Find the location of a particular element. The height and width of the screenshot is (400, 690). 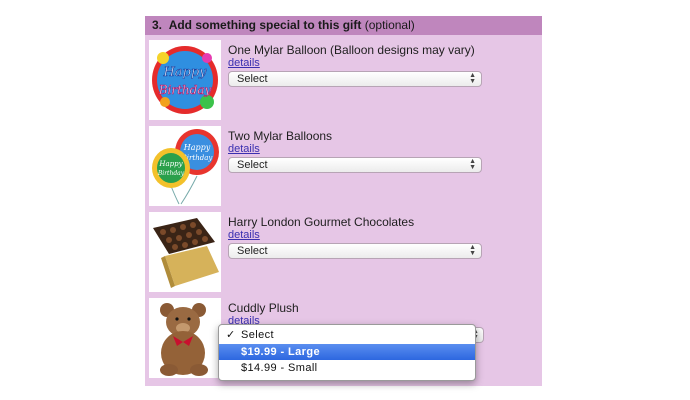

section-title: Add something special to this gift is located at coordinates (265, 25).